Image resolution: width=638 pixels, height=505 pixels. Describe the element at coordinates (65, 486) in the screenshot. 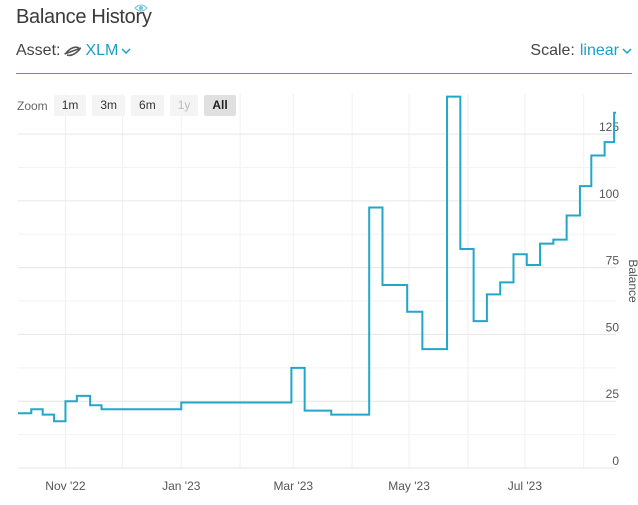

I see `x-tick-label: Nov '22` at that location.